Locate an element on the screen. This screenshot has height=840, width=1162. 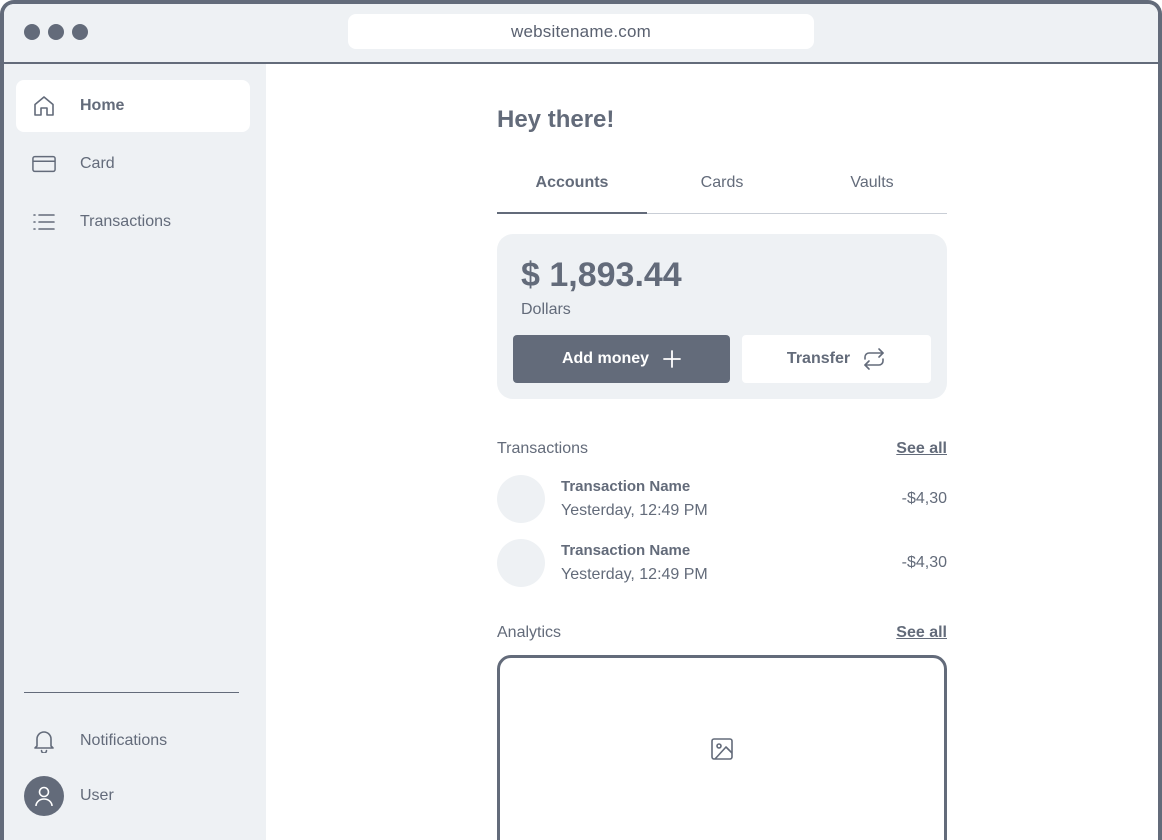
page-title: Hey there! is located at coordinates (556, 119).